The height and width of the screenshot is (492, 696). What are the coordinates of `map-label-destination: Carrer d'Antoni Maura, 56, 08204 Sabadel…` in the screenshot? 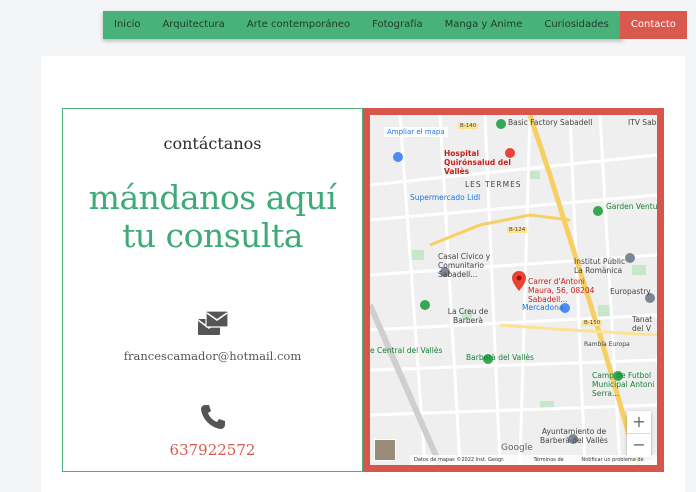 It's located at (561, 290).